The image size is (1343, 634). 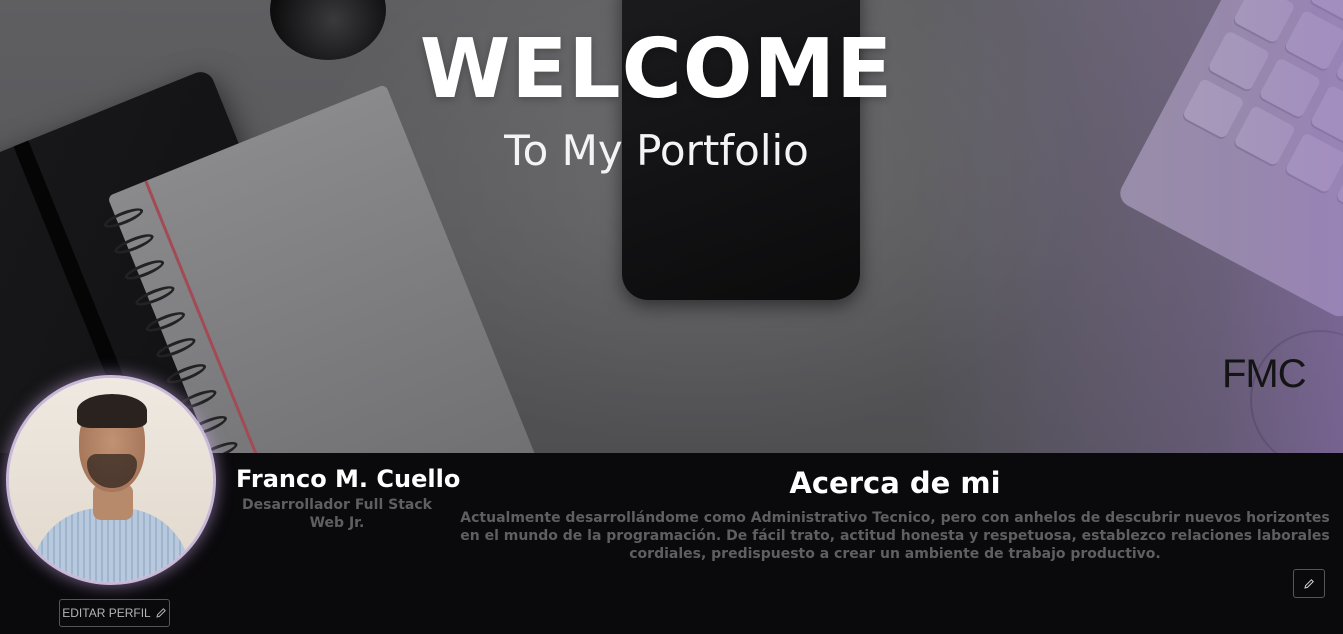 I want to click on edit-profile-label: EDITAR PERFIL, so click(x=106, y=613).